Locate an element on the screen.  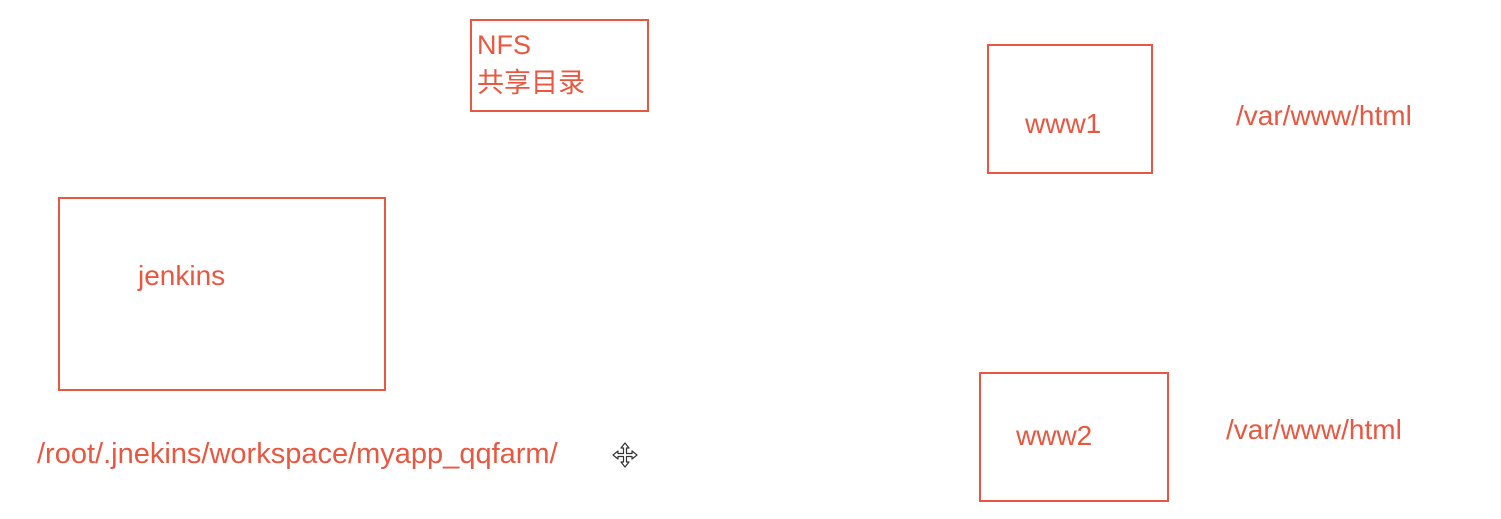
jenkins-box is located at coordinates (222, 294).